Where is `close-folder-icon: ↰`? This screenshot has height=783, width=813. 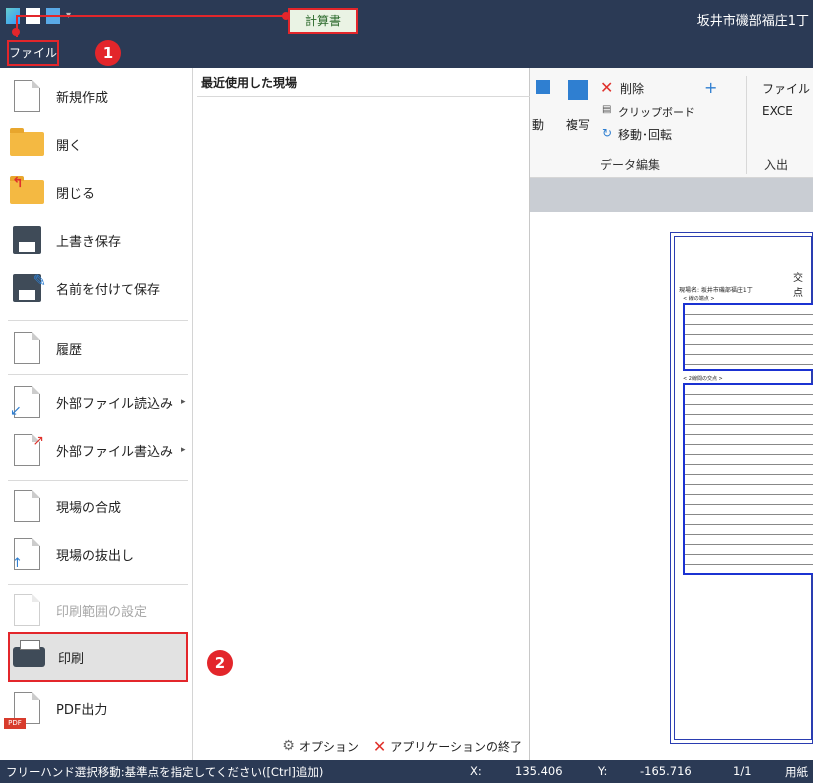
close-folder-icon: ↰ is located at coordinates (27, 192).